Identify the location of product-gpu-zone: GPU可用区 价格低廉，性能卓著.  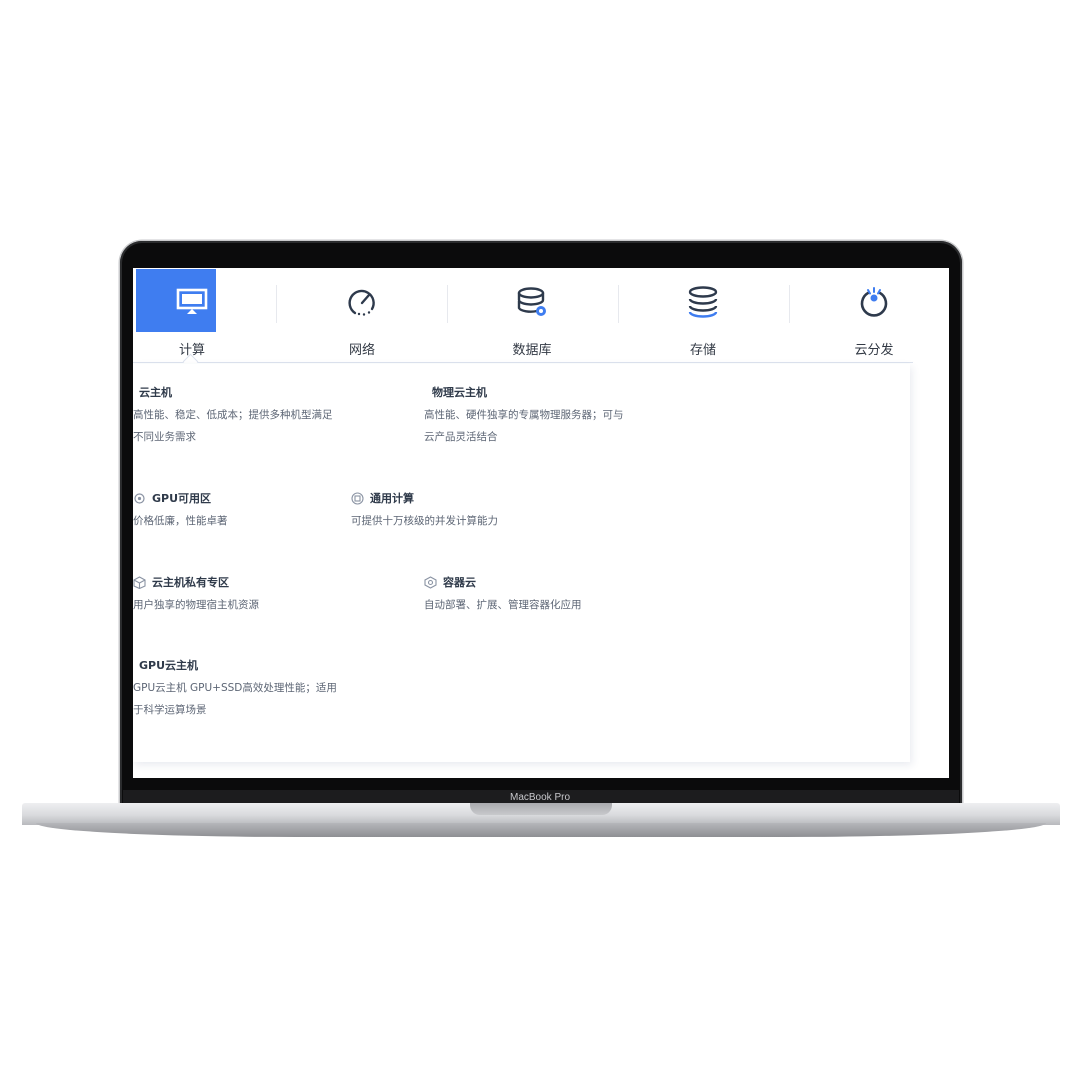
(180, 511).